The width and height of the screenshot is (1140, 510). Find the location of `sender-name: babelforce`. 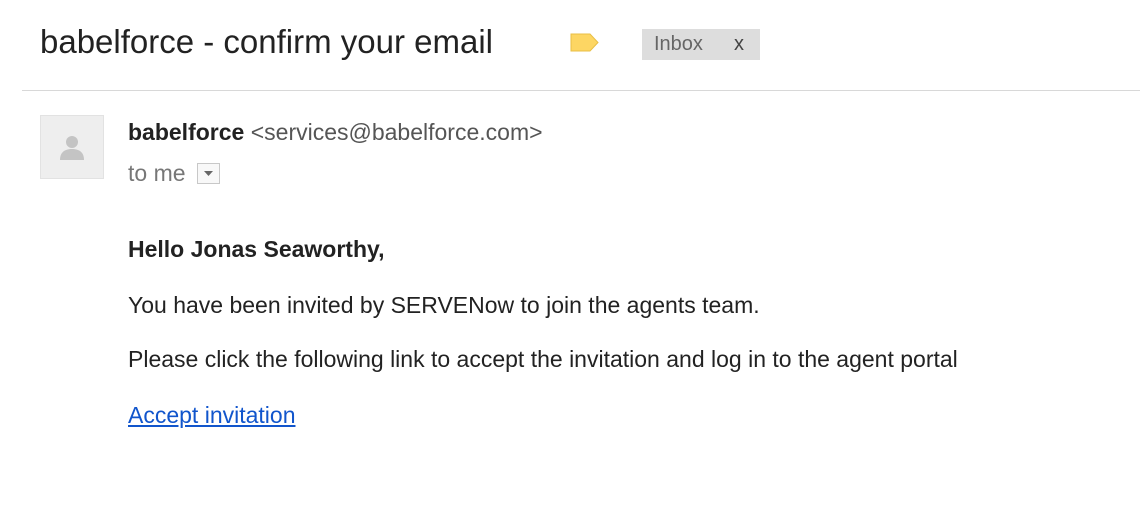

sender-name: babelforce is located at coordinates (186, 132).